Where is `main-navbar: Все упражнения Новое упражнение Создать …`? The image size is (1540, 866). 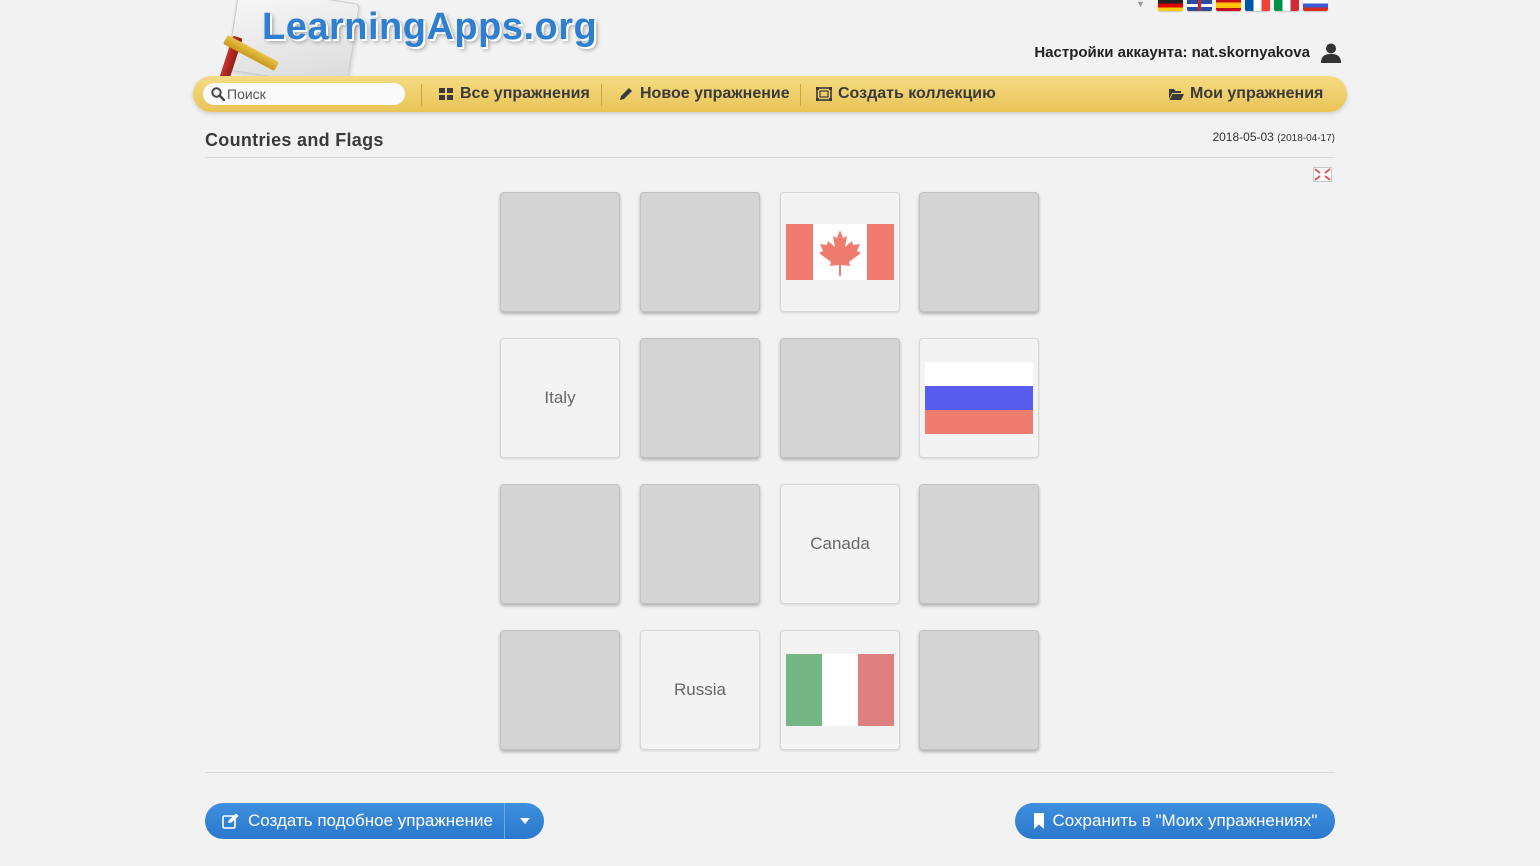
main-navbar: Все упражнения Новое упражнение Создать … is located at coordinates (770, 94).